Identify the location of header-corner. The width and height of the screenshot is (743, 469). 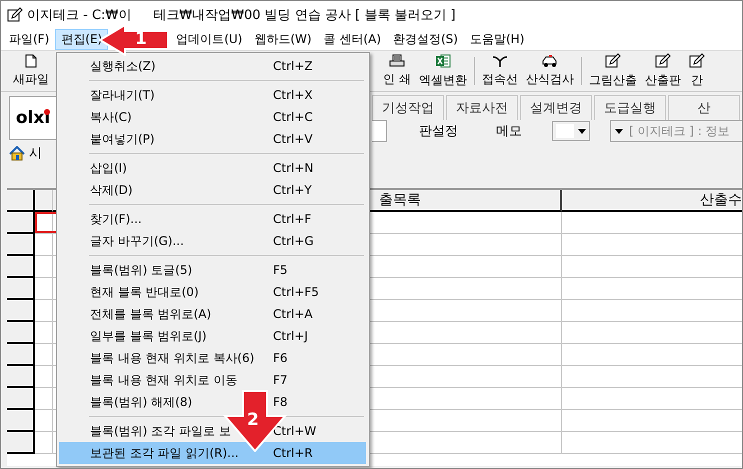
(21, 201).